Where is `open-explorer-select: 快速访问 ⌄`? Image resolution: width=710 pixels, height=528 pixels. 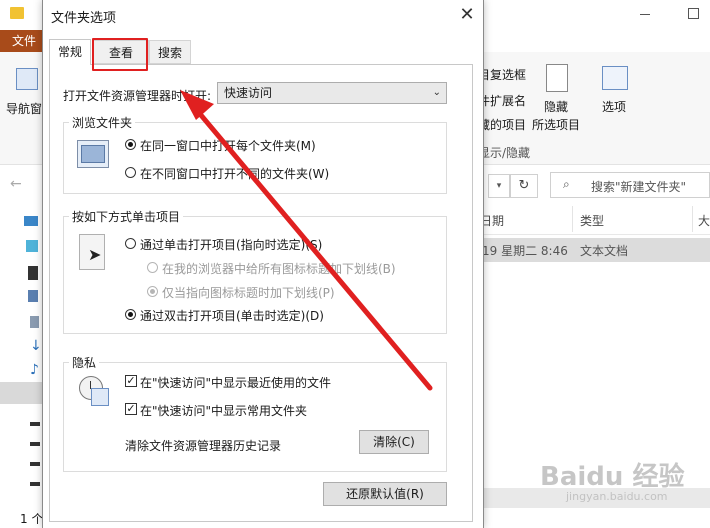 open-explorer-select: 快速访问 ⌄ is located at coordinates (332, 93).